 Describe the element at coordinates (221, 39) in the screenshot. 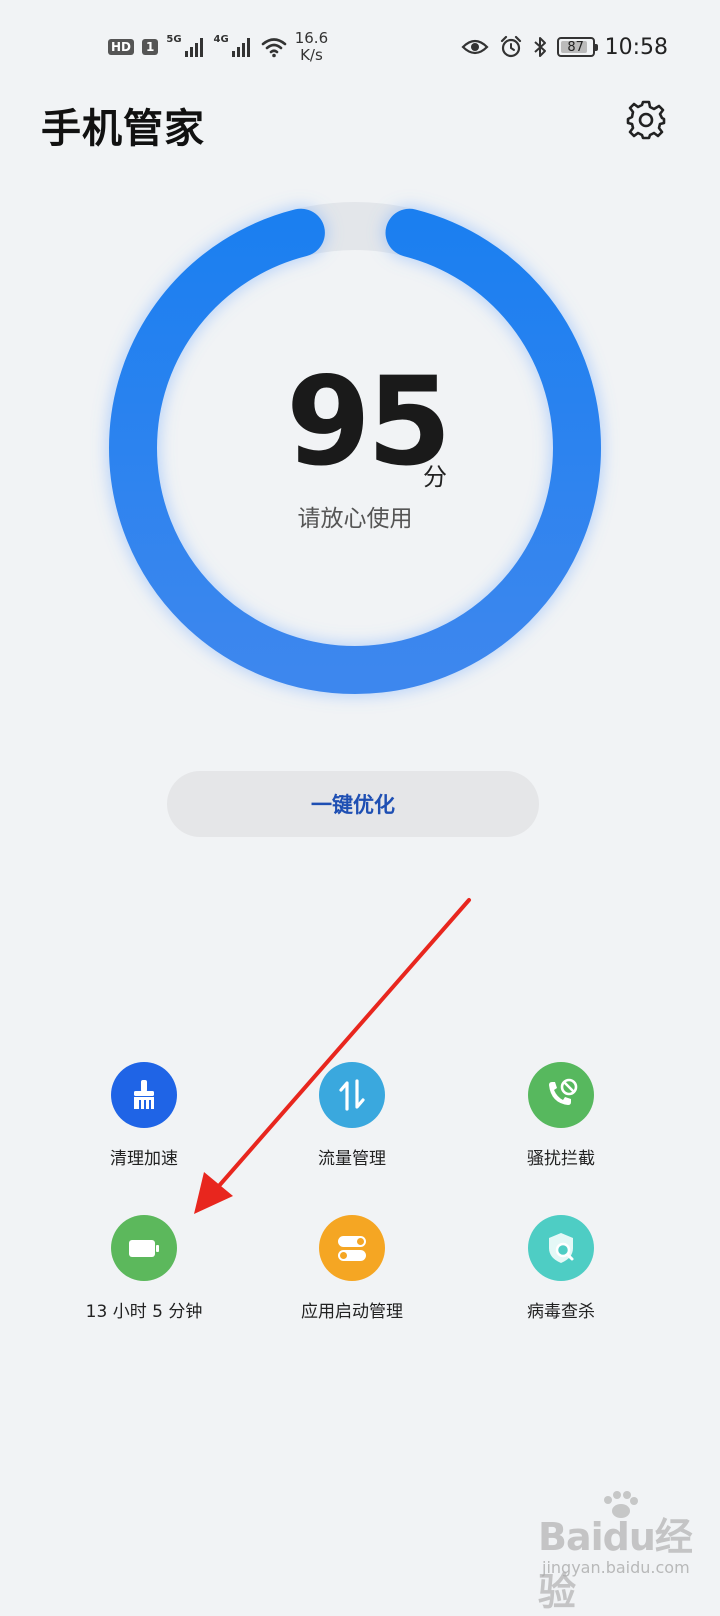

I see `network-type-4g: 4G` at that location.